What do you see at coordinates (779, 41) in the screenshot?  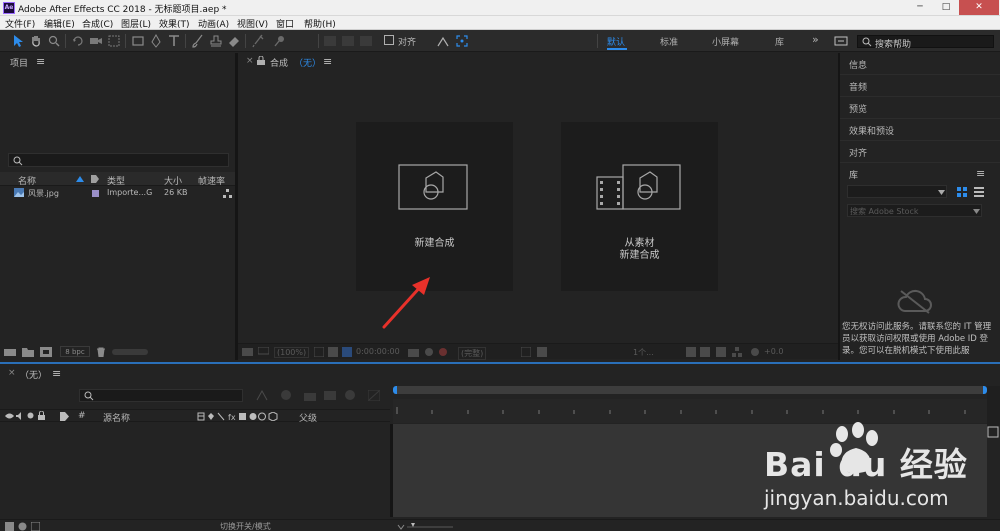 I see `workspace-library: 库` at bounding box center [779, 41].